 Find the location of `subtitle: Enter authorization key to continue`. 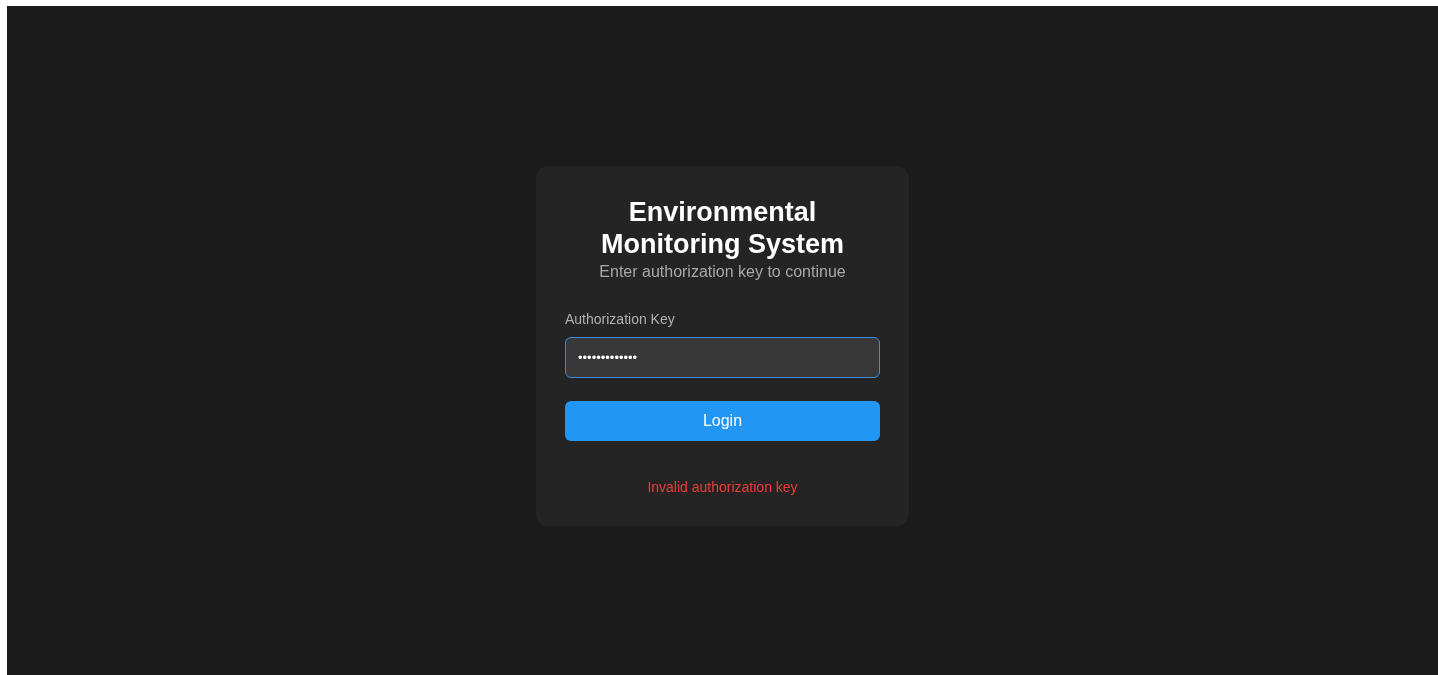

subtitle: Enter authorization key to continue is located at coordinates (722, 271).